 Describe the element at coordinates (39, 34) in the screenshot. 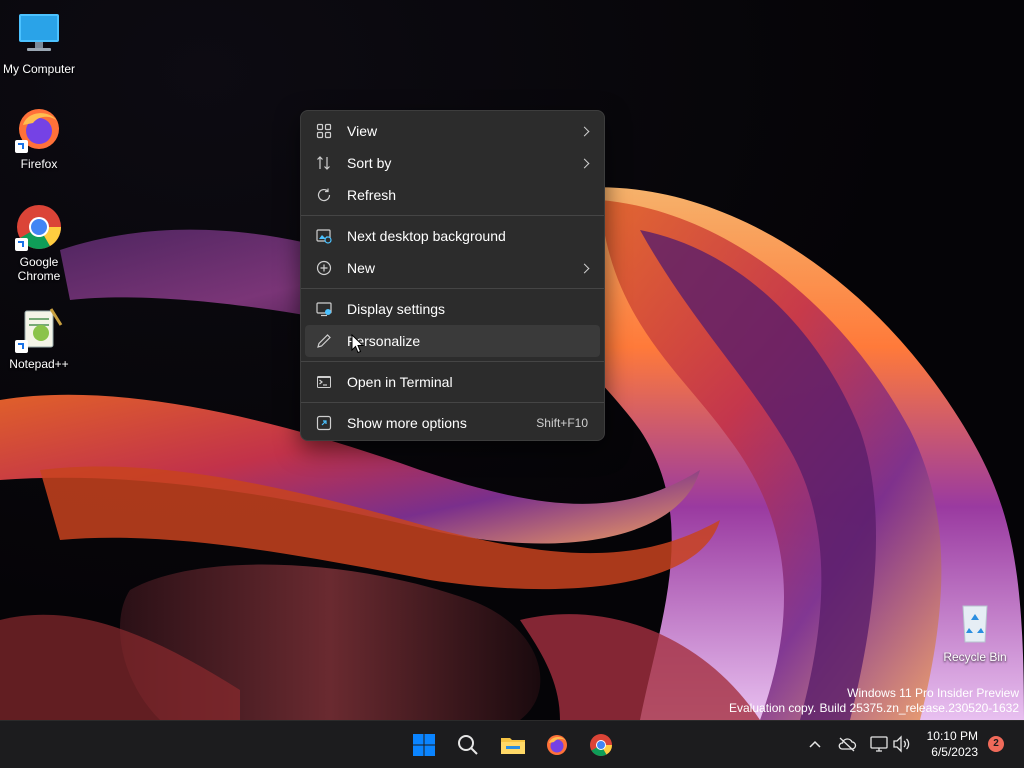

I see `computer-icon` at that location.